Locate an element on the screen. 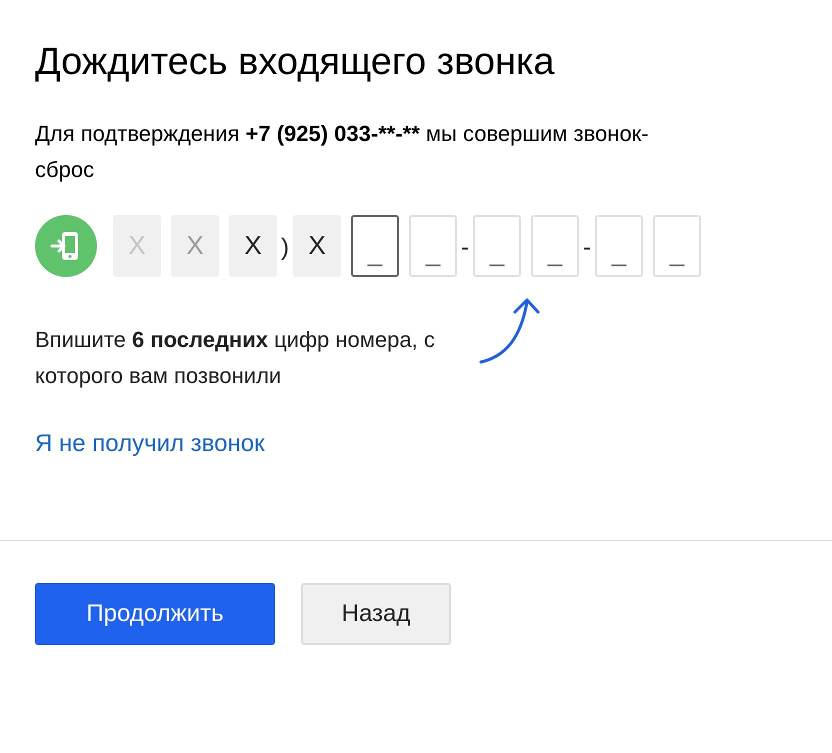 Image resolution: width=832 pixels, height=753 pixels. phone-login-icon is located at coordinates (66, 245).